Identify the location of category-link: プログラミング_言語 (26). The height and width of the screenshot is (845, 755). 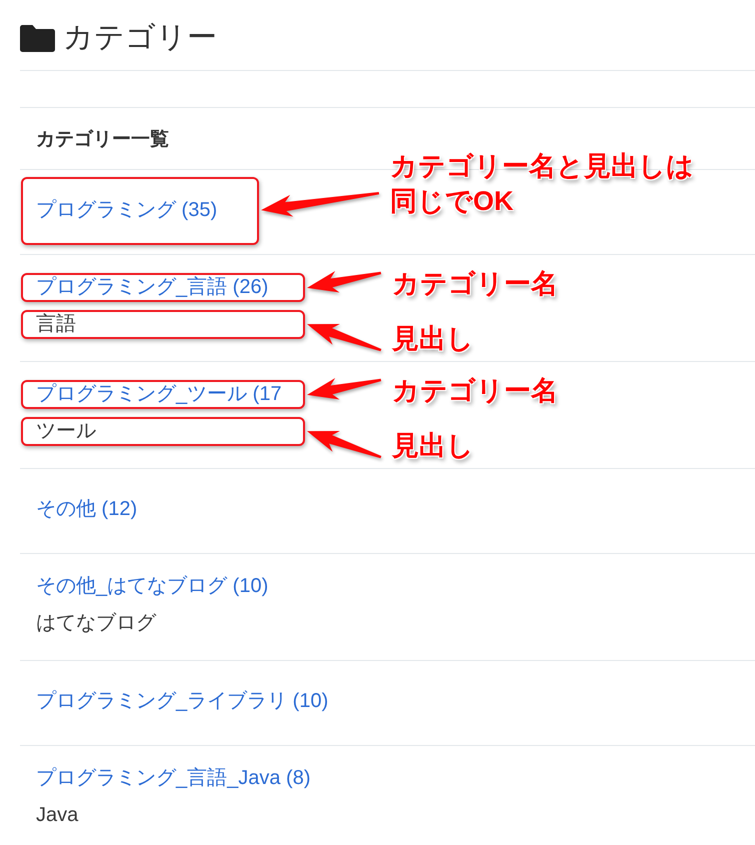
(152, 287).